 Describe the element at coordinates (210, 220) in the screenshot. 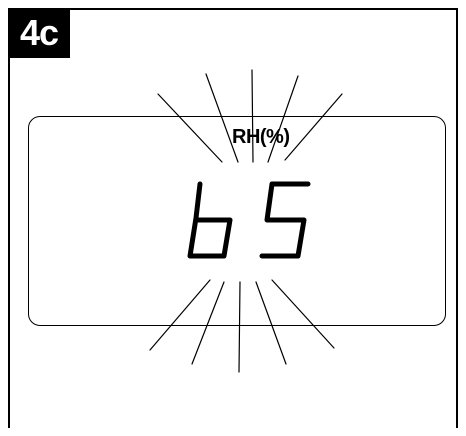

I see `segment-digit-b` at that location.